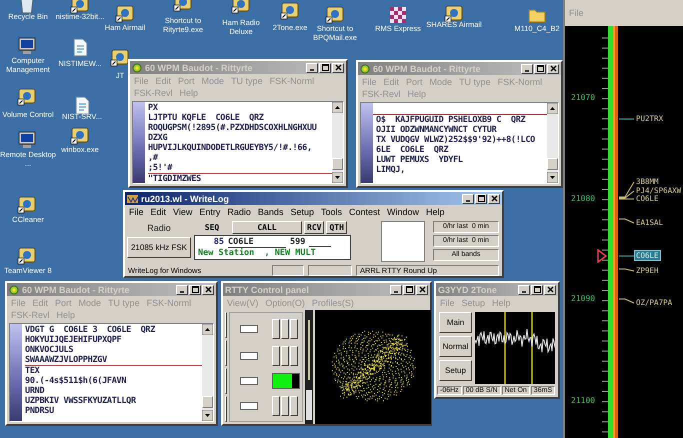 This screenshot has height=438, width=683. I want to click on title-bar: ru2013.wl - WriteLog, so click(313, 198).